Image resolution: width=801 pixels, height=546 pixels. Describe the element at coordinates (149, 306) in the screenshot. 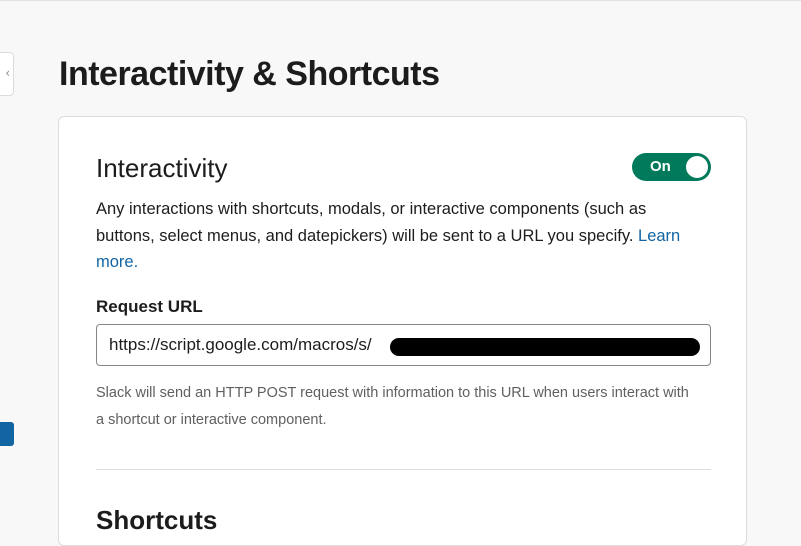

I see `request-url-label: Request URL` at that location.